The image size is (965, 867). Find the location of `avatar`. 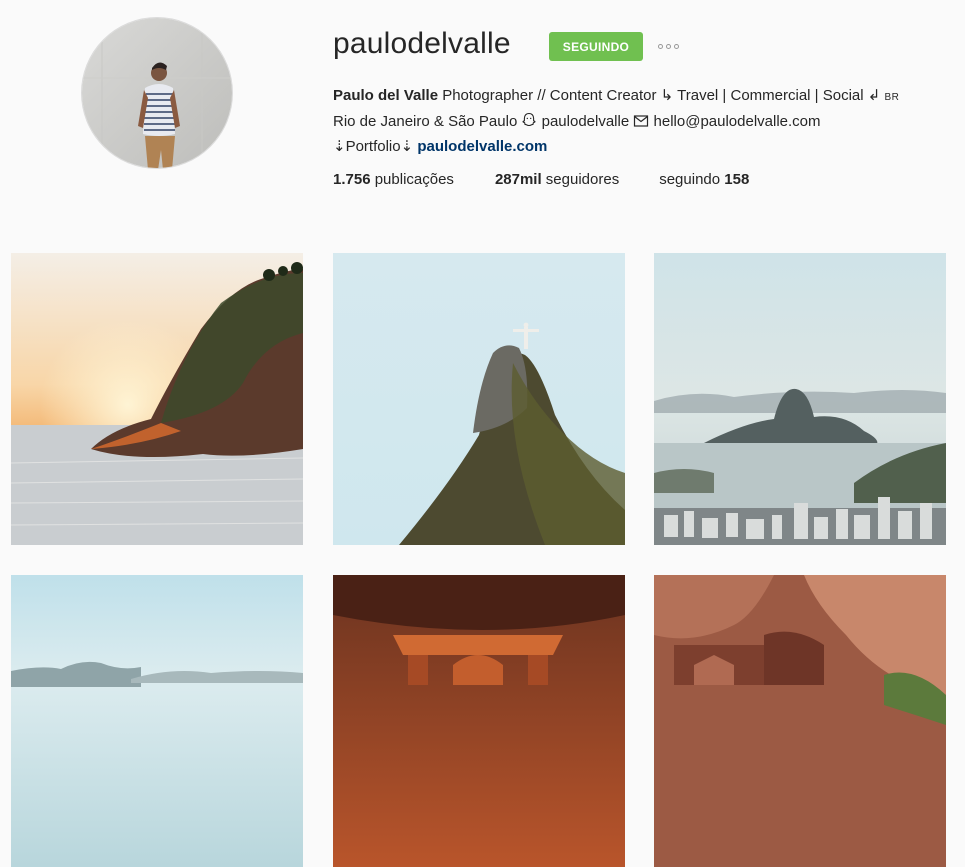

avatar is located at coordinates (157, 93).